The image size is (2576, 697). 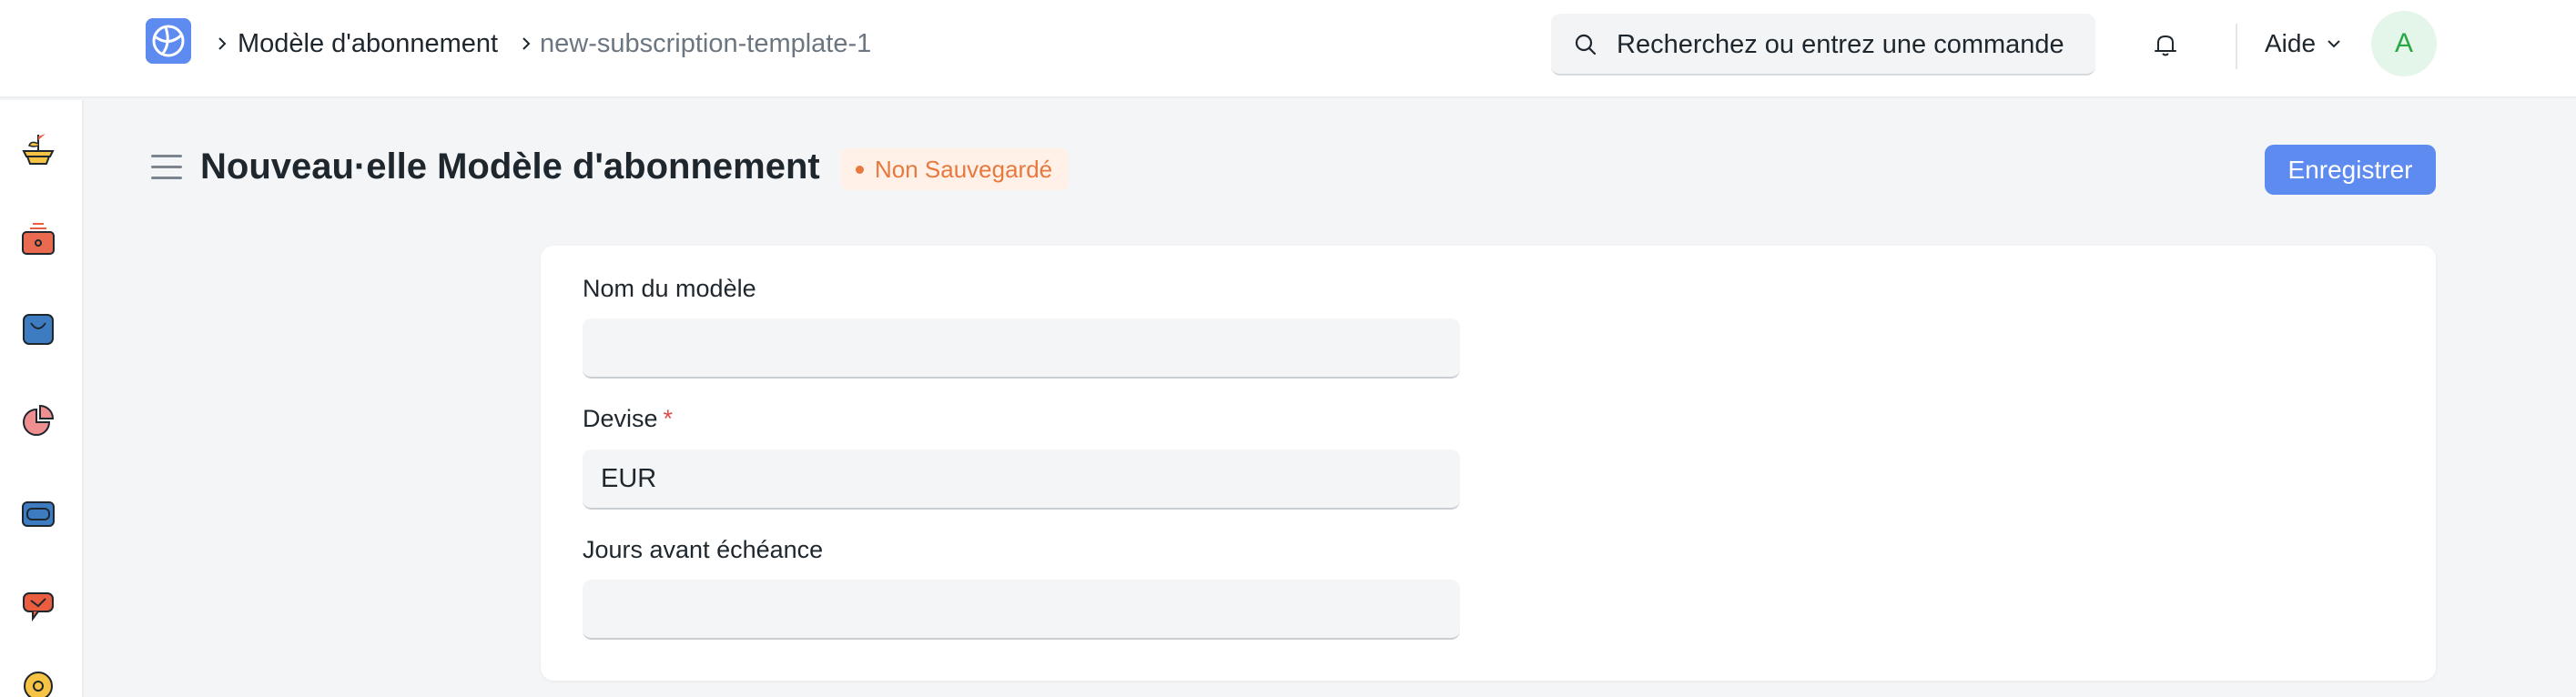 I want to click on wallet-icon, so click(x=38, y=513).